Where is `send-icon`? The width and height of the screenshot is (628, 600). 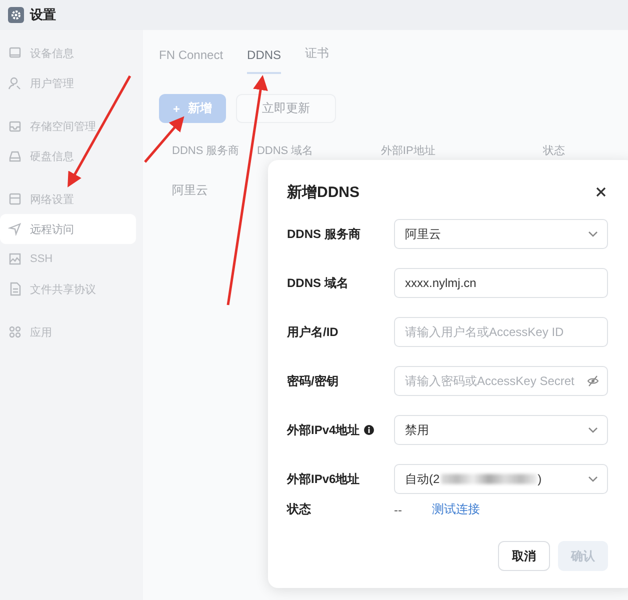
send-icon is located at coordinates (15, 229).